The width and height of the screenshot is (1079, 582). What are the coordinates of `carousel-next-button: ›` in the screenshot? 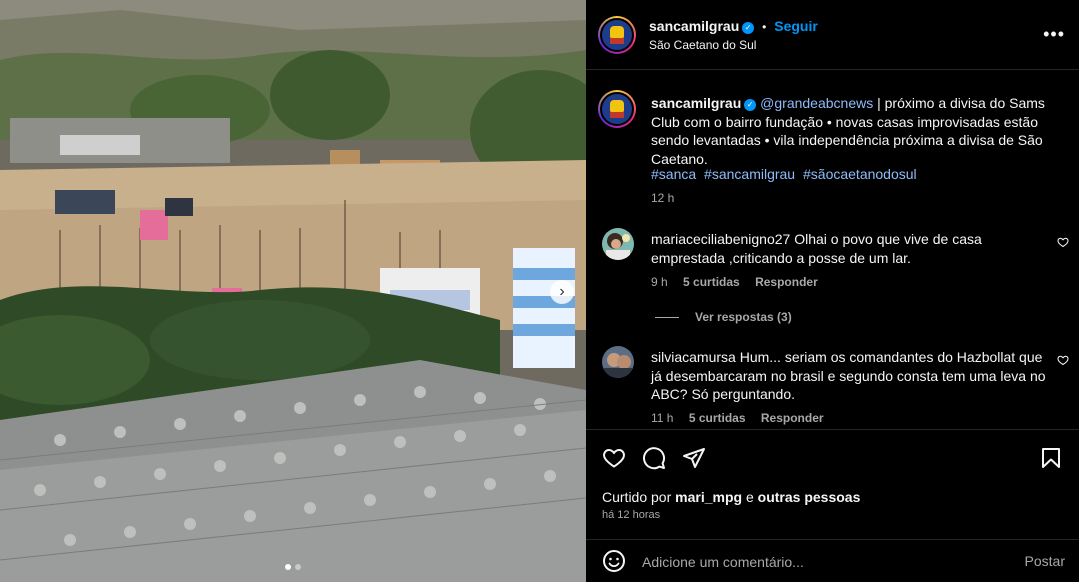 It's located at (562, 292).